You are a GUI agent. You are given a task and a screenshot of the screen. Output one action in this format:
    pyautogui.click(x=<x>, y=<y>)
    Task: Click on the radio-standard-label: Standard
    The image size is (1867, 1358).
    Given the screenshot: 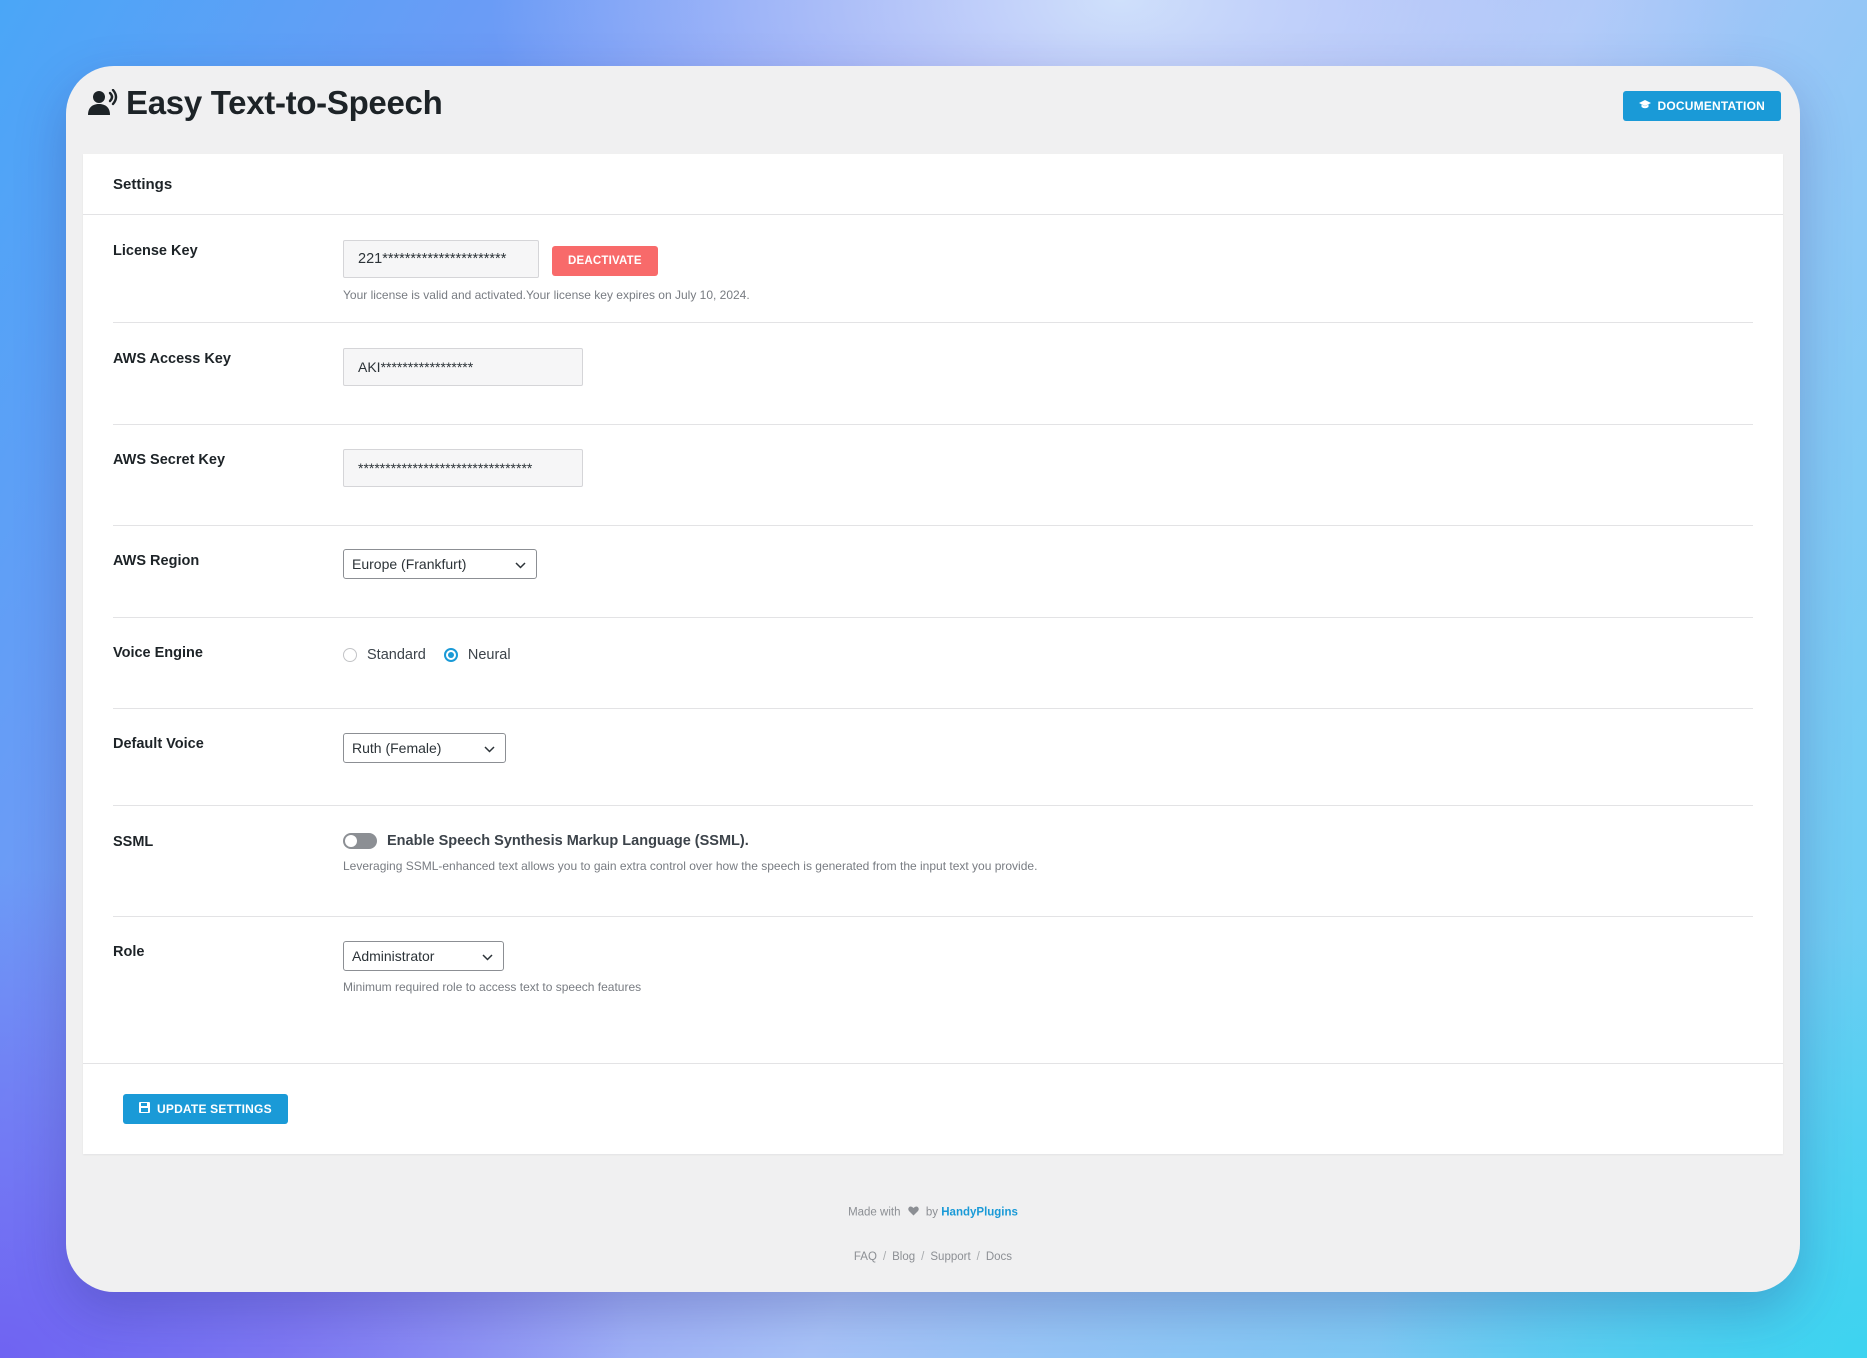 What is the action you would take?
    pyautogui.click(x=396, y=655)
    